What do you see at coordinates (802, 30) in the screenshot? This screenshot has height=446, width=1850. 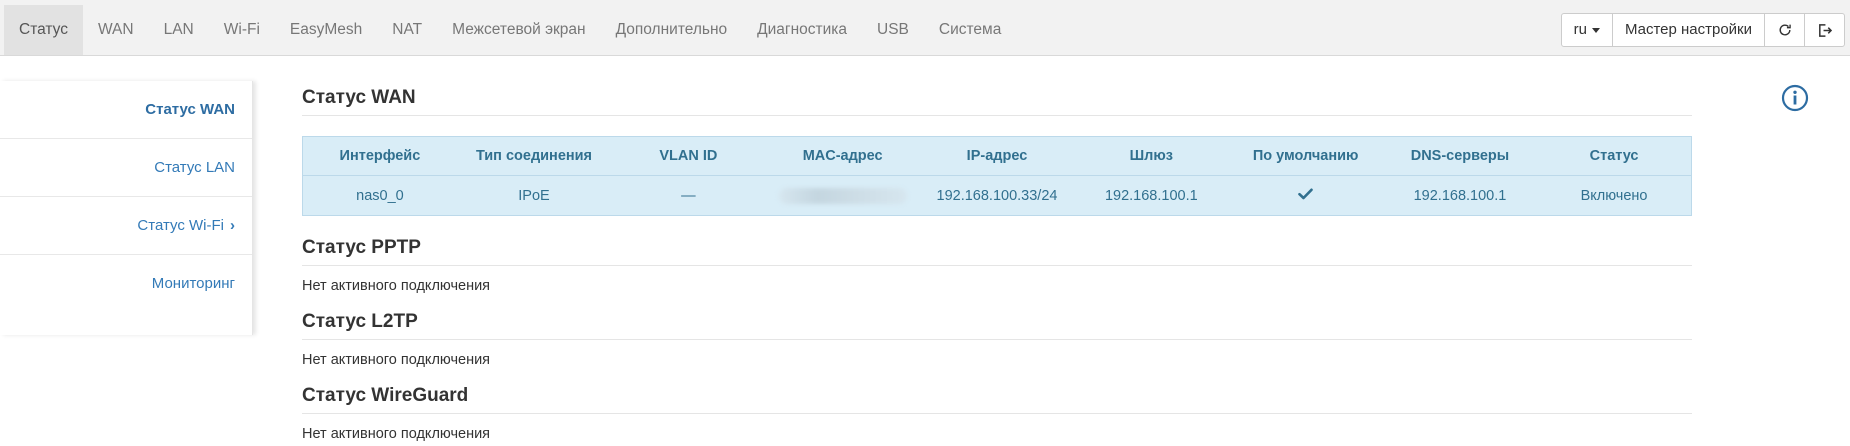 I see `tab-diagnostics: Диагностика` at bounding box center [802, 30].